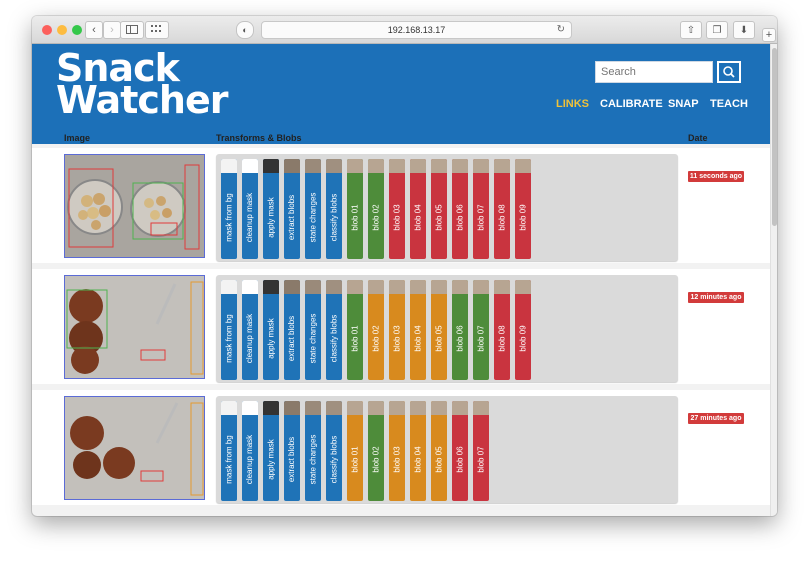  Describe the element at coordinates (112, 30) in the screenshot. I see `forward-button: ›` at that location.